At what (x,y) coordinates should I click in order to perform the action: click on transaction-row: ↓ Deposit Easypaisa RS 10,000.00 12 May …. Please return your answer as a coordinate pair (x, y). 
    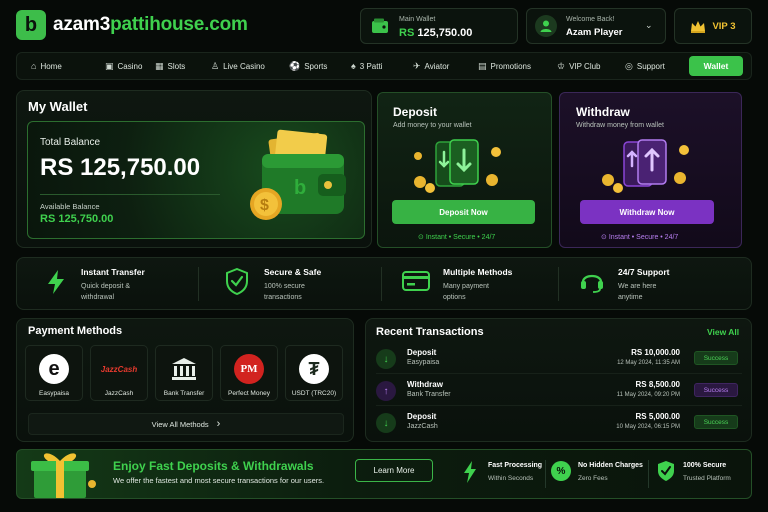
    Looking at the image, I should click on (559, 360).